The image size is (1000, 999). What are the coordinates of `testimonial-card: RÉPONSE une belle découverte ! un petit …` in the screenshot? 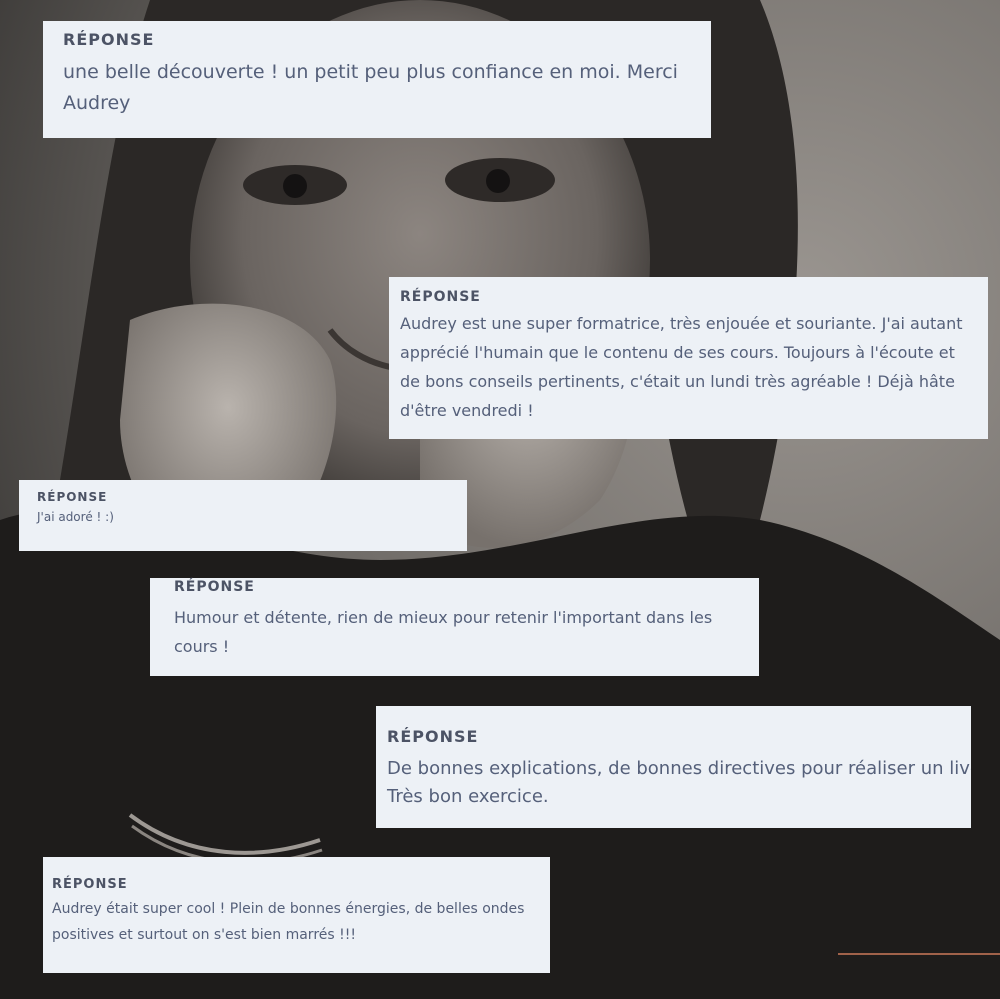 It's located at (377, 79).